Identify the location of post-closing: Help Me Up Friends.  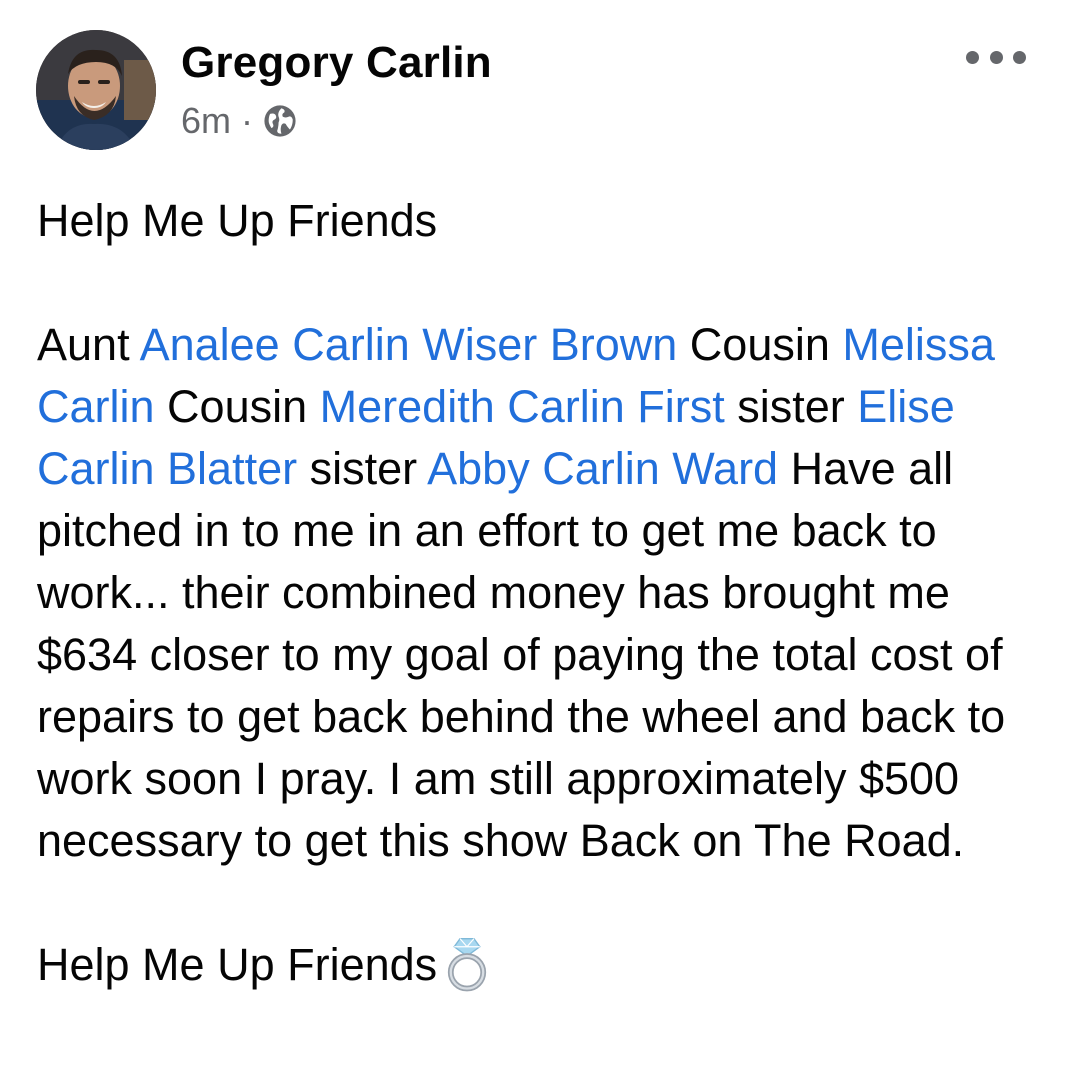
(542, 965).